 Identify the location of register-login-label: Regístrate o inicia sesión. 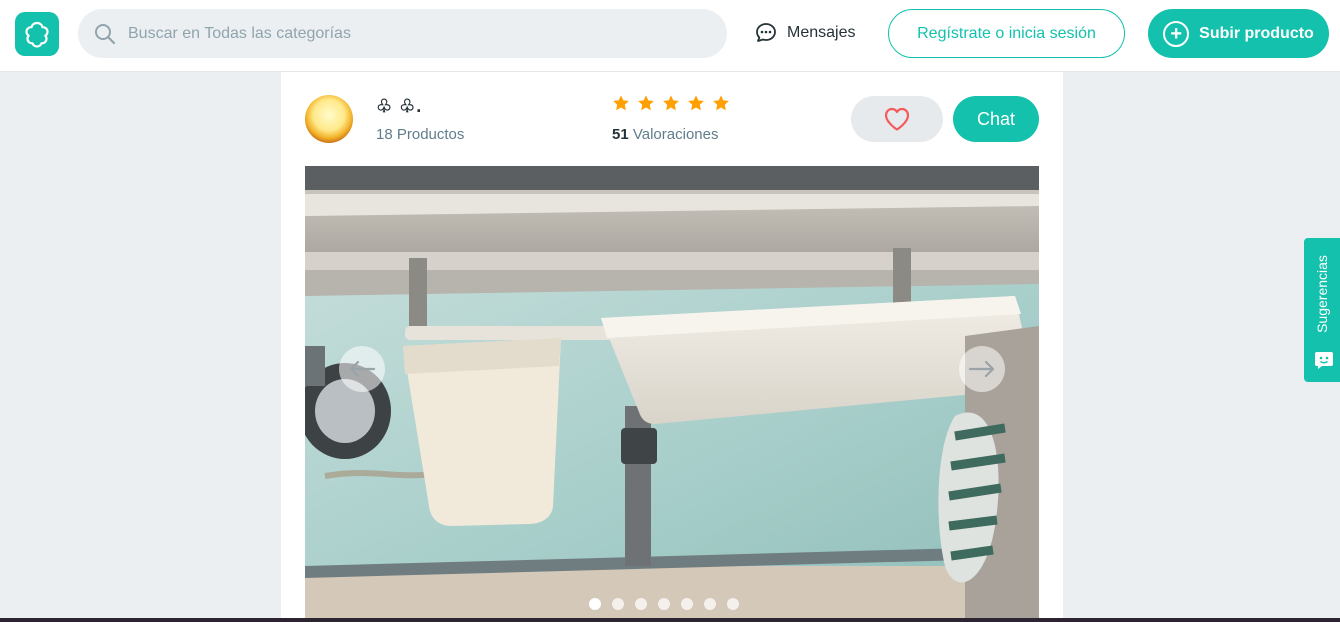
(1006, 33).